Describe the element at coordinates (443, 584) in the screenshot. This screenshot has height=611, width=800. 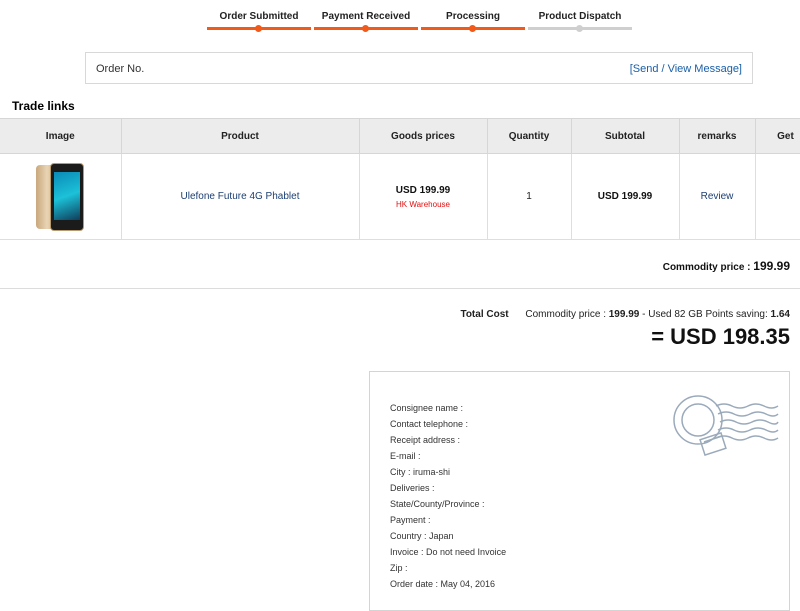
I see `order-date: Order date : May 04, 2016` at that location.